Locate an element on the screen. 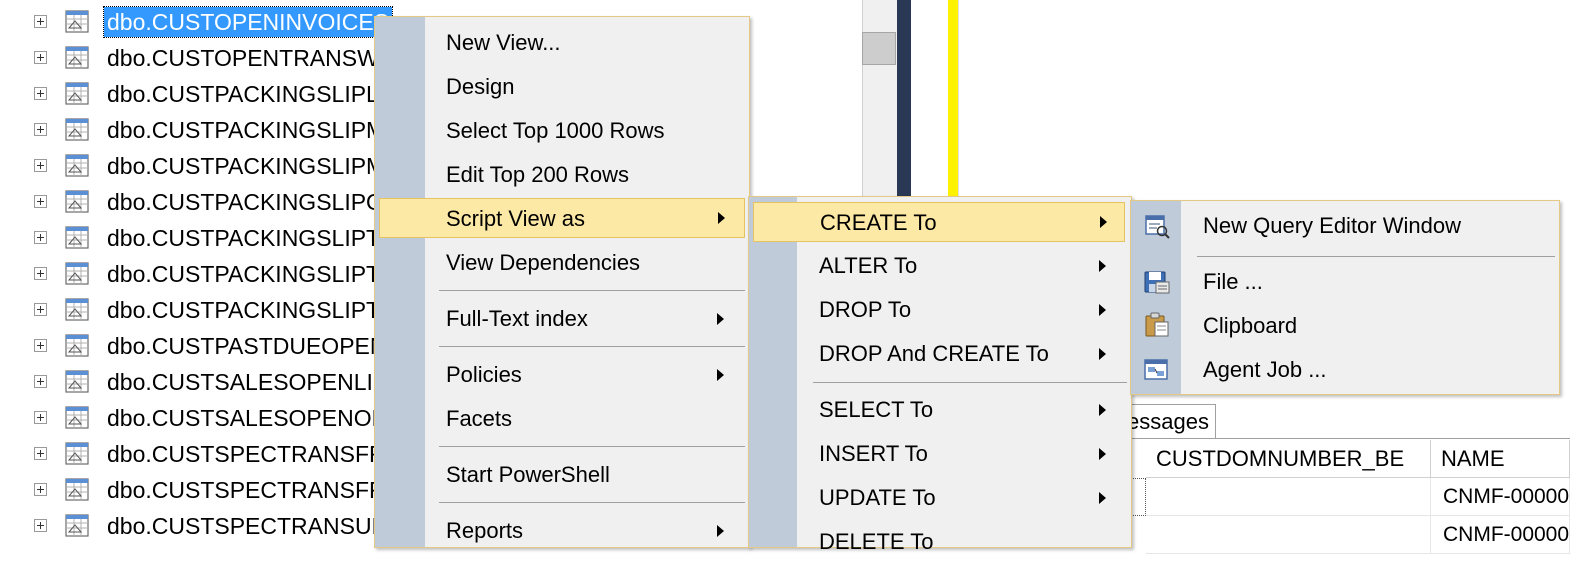 Image resolution: width=1570 pixels, height=562 pixels. menu-item-clipboard: Clipboard is located at coordinates (1345, 326).